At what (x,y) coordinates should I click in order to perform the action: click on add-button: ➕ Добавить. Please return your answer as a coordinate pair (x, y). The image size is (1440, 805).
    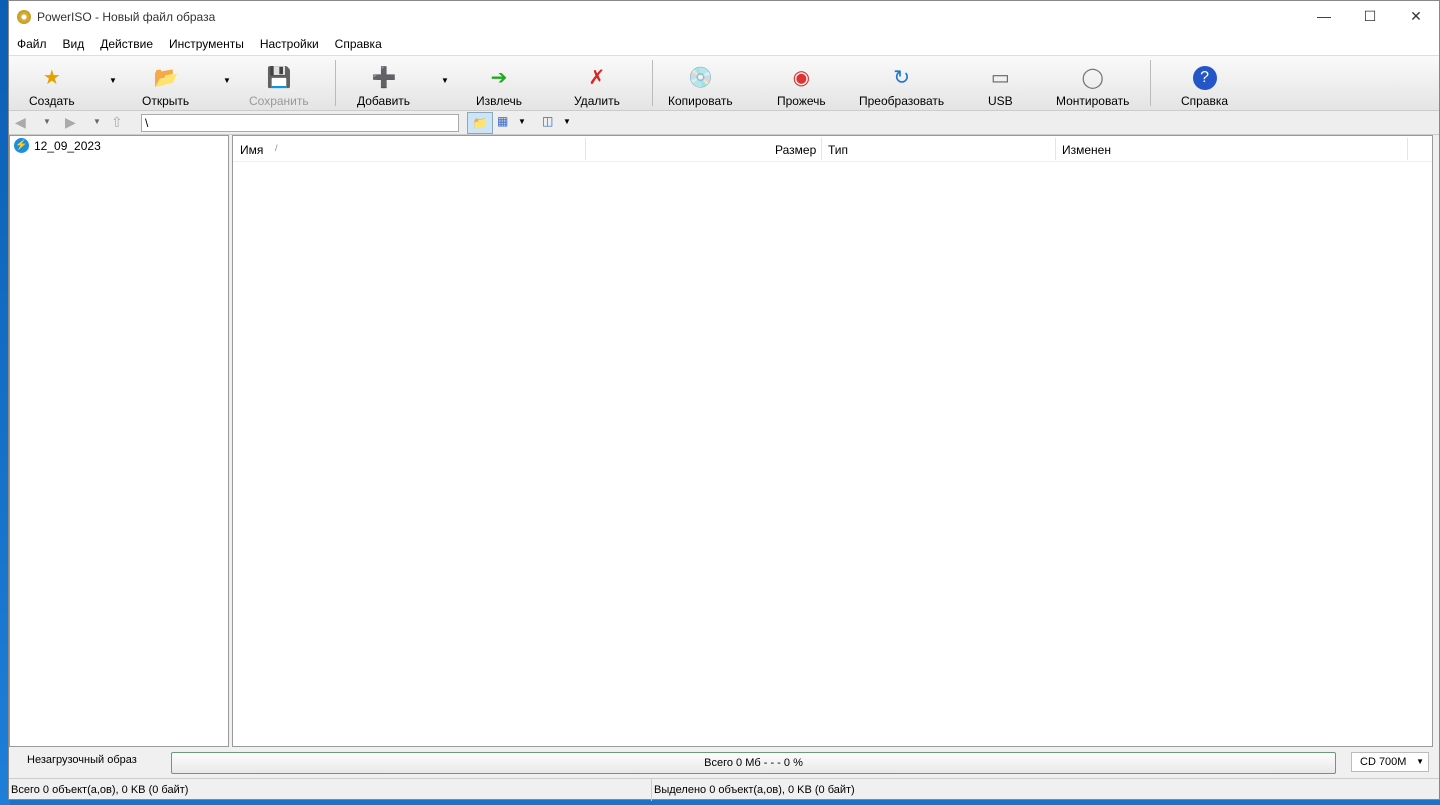
    Looking at the image, I should click on (383, 84).